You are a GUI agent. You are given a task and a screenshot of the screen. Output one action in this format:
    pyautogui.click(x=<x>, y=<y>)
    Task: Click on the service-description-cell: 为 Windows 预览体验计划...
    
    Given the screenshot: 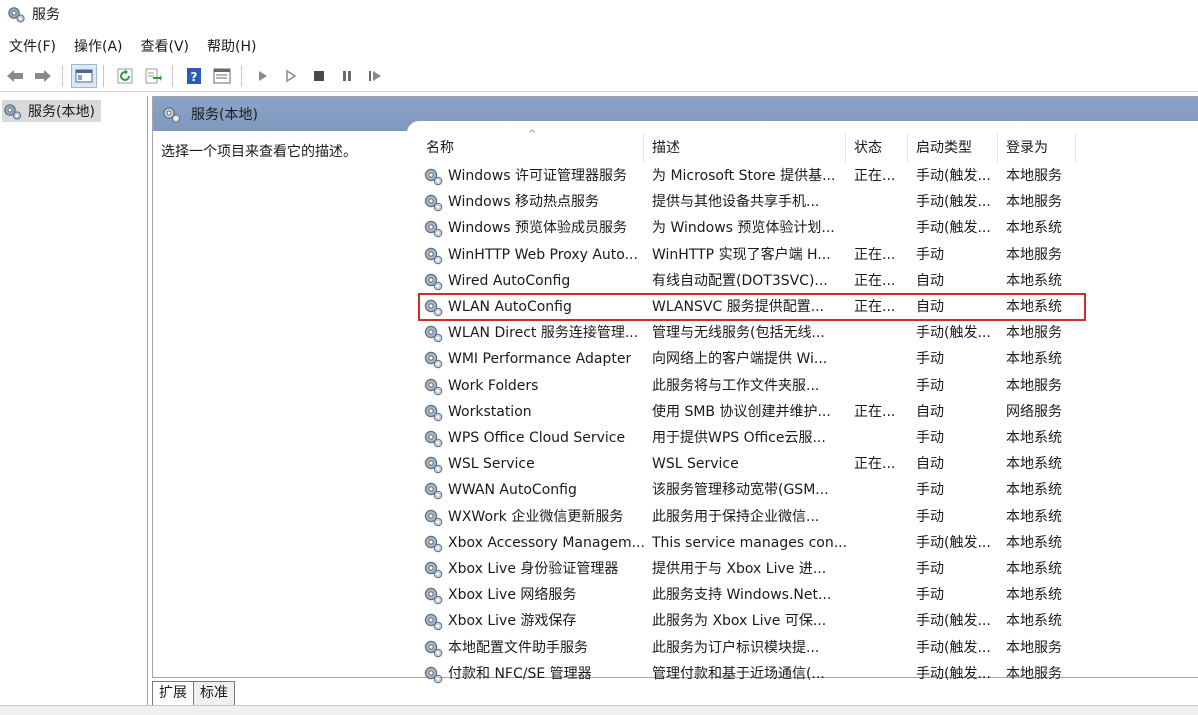 What is the action you would take?
    pyautogui.click(x=743, y=228)
    